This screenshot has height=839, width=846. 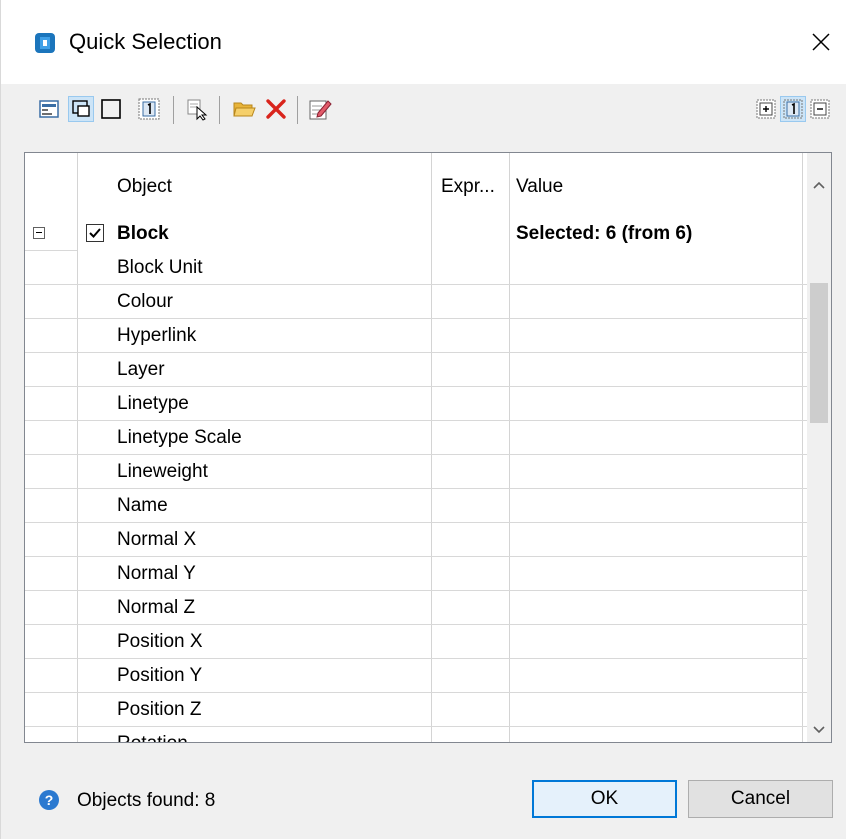 What do you see at coordinates (416, 268) in the screenshot?
I see `property-row: Block Unit` at bounding box center [416, 268].